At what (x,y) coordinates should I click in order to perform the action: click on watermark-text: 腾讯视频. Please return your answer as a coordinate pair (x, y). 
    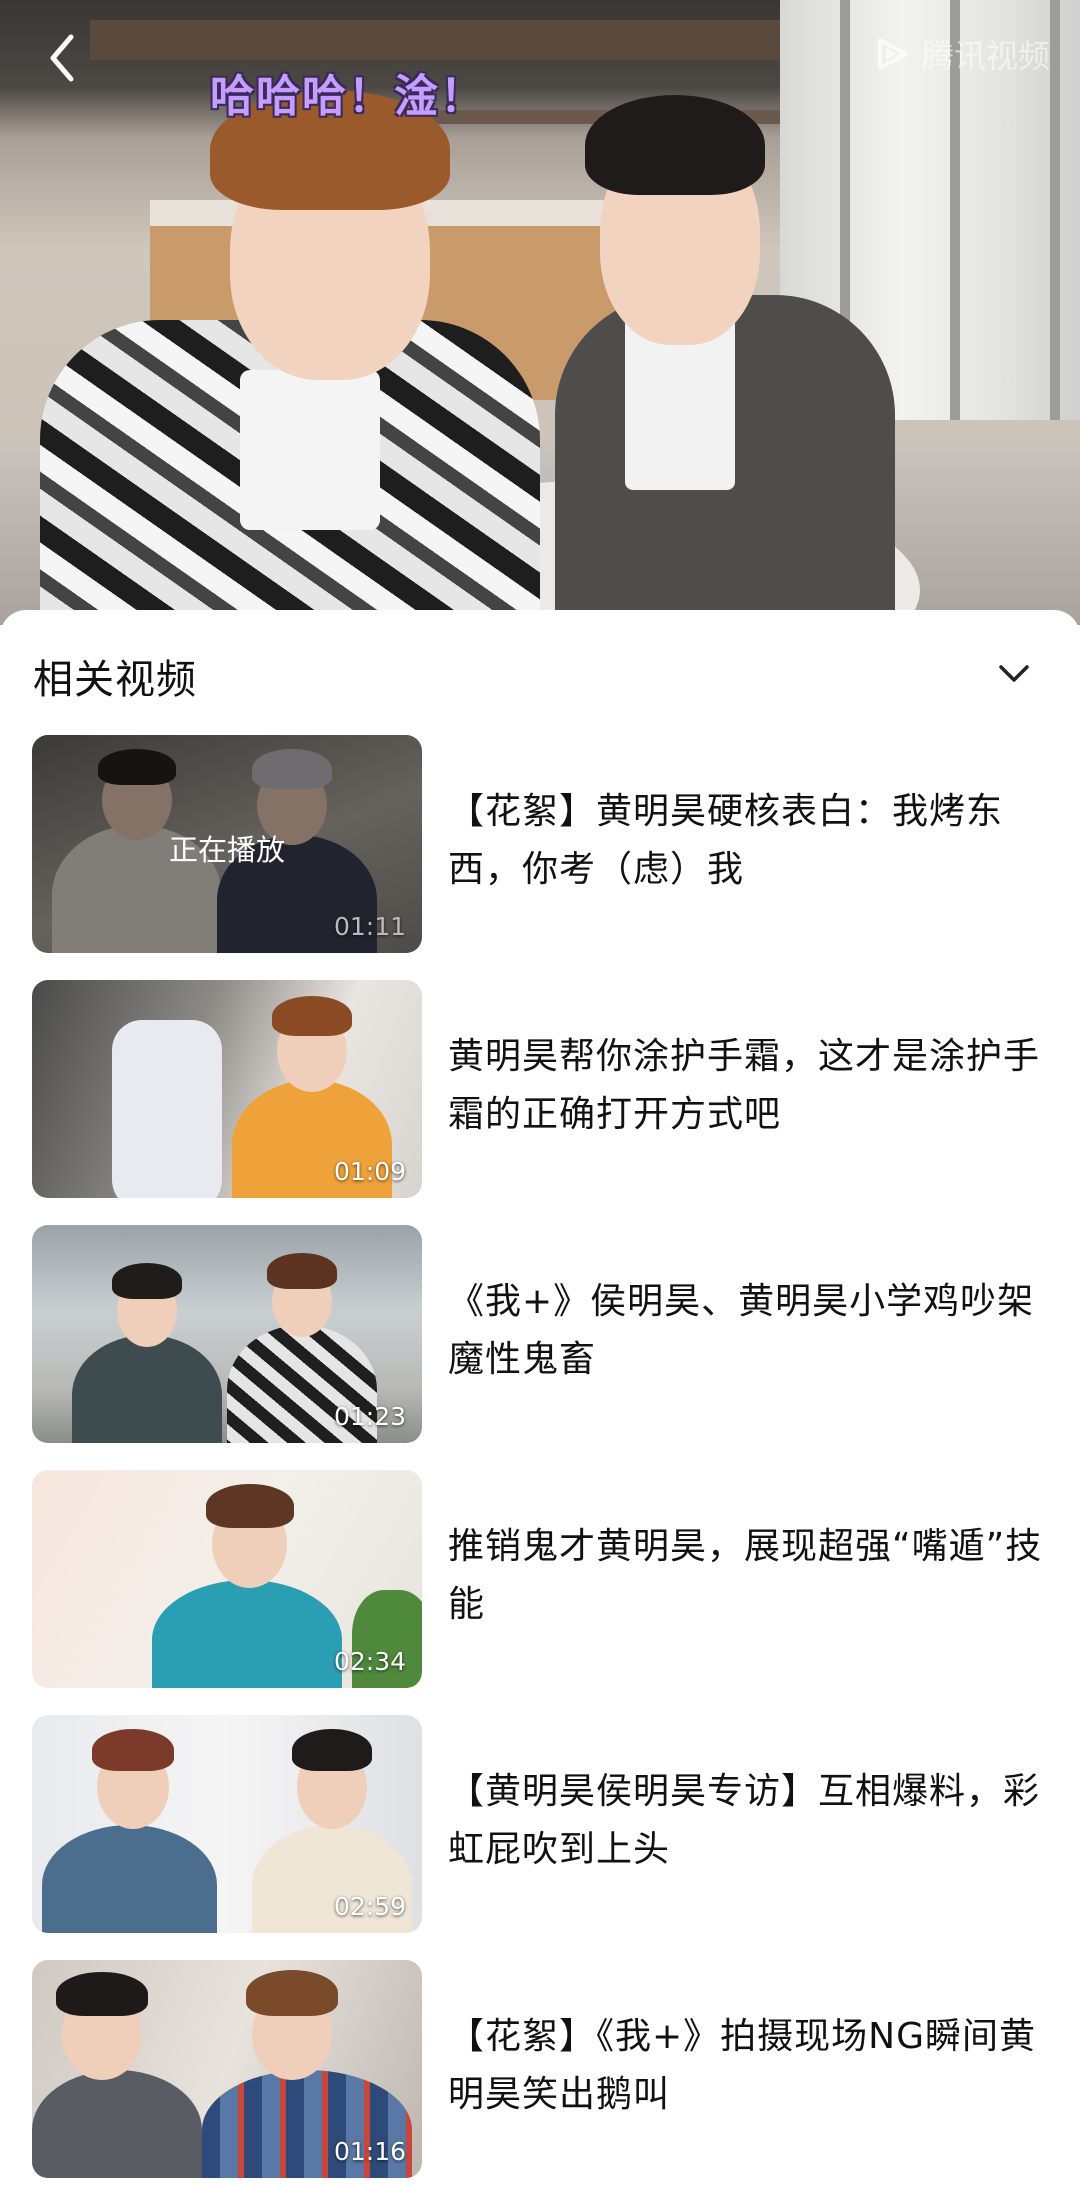
    Looking at the image, I should click on (986, 56).